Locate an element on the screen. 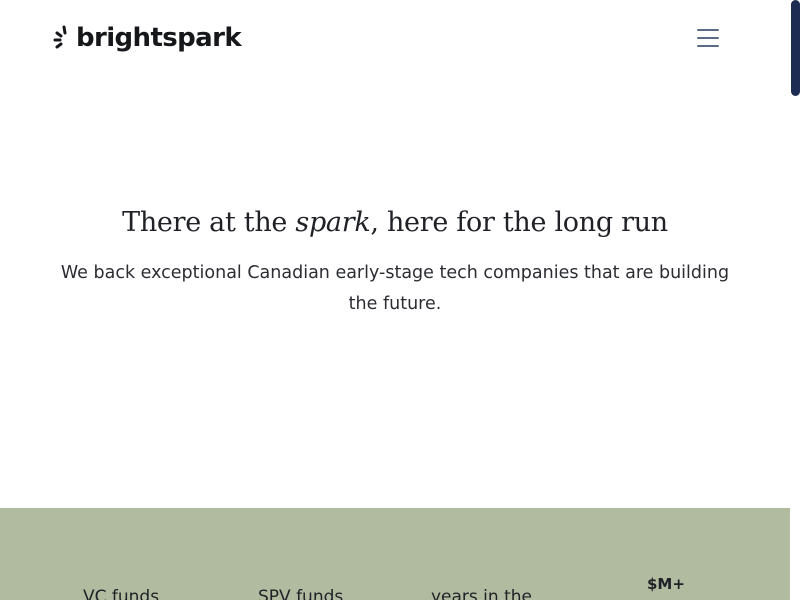 The height and width of the screenshot is (600, 800). stat-label: VC funds is located at coordinates (121, 593).